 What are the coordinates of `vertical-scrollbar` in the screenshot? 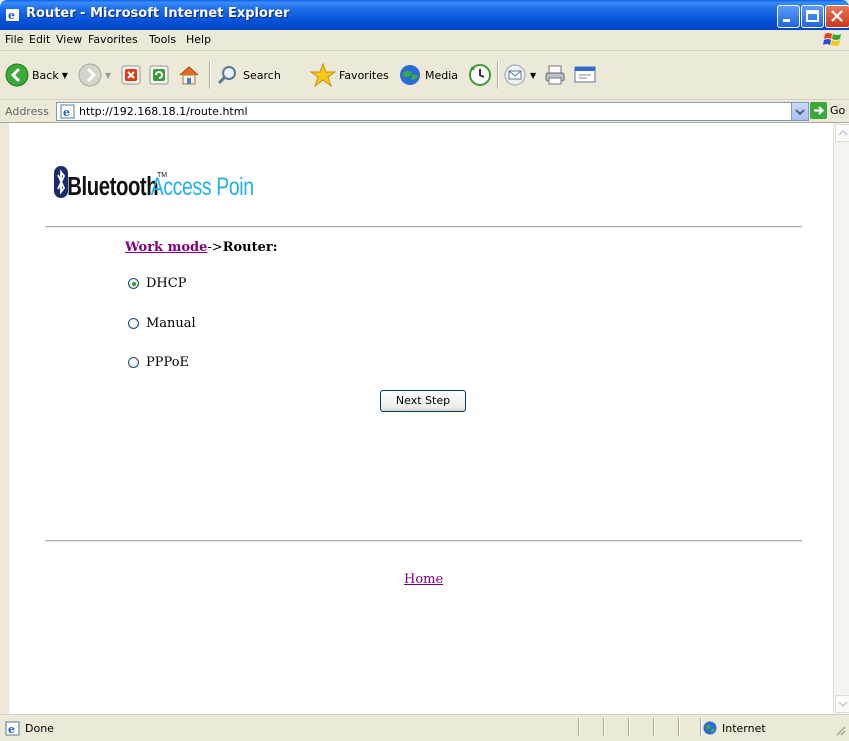 It's located at (841, 418).